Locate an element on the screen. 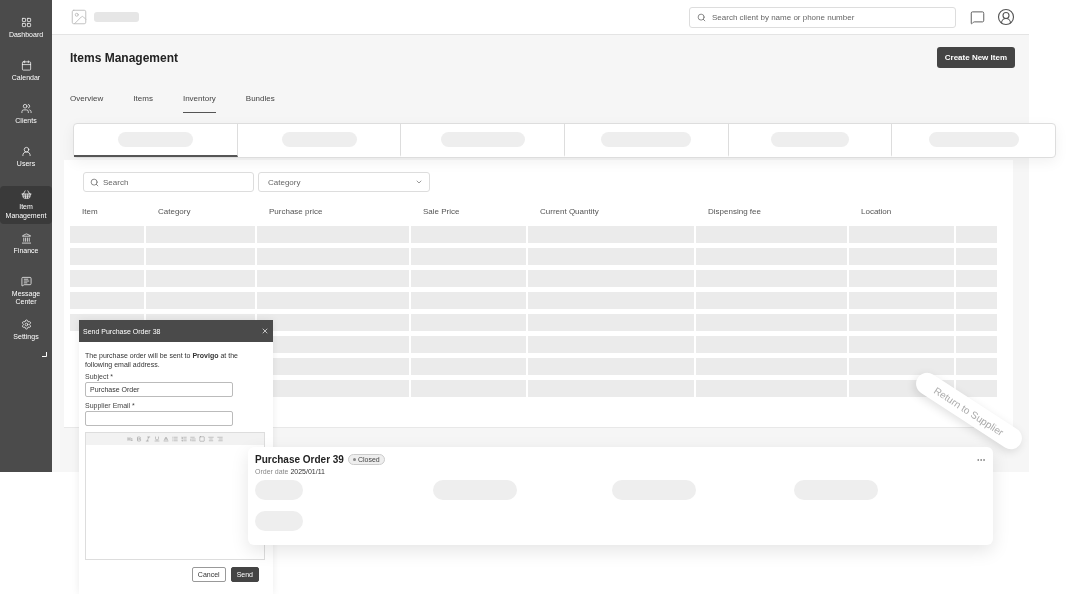 The height and width of the screenshot is (594, 1080). tab: Bundles is located at coordinates (260, 103).